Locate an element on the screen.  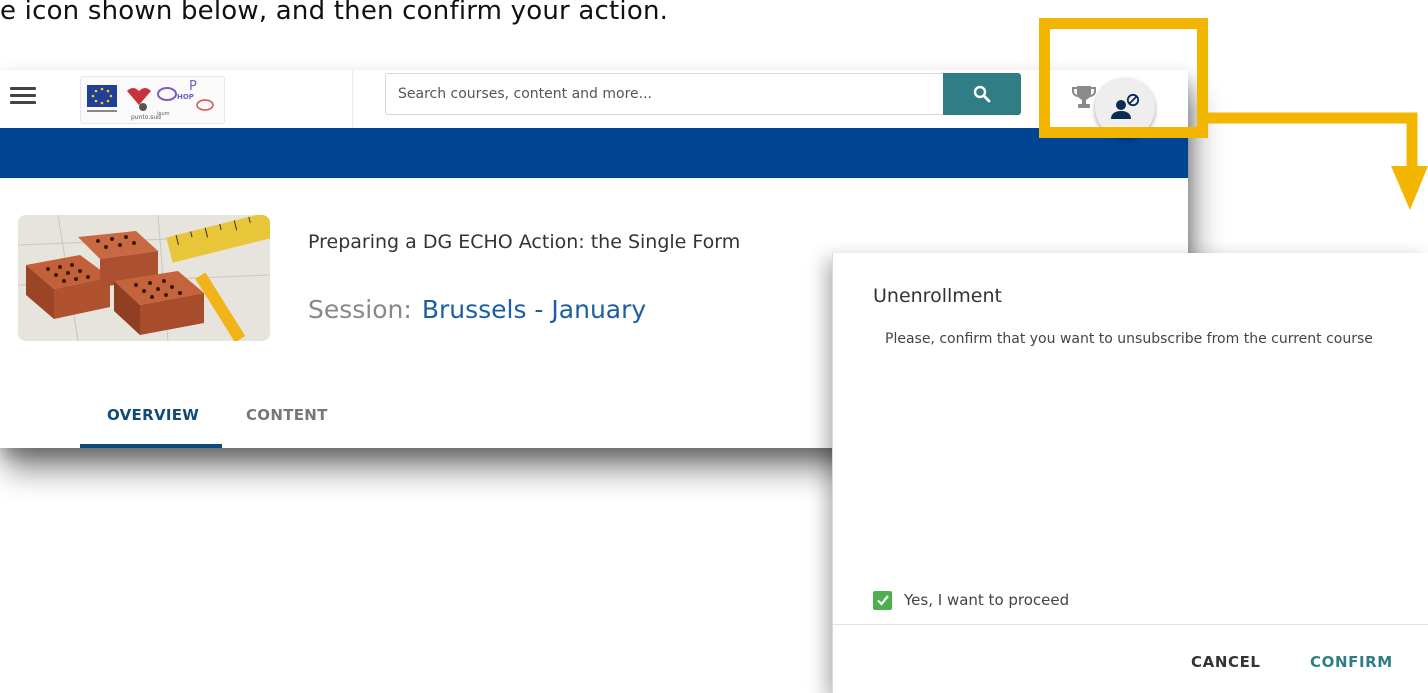
proceed-checkbox is located at coordinates (882, 600).